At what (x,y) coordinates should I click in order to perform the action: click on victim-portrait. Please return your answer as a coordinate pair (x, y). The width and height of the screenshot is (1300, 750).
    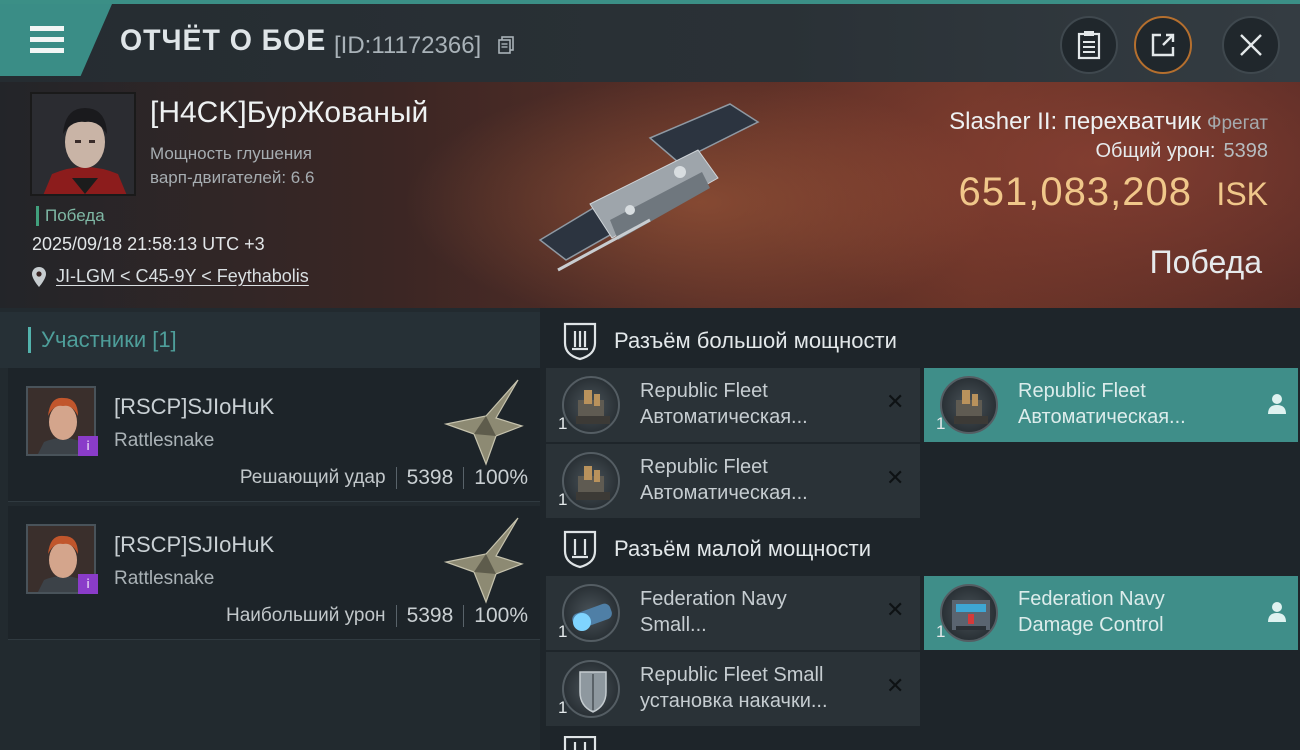
    Looking at the image, I should click on (83, 144).